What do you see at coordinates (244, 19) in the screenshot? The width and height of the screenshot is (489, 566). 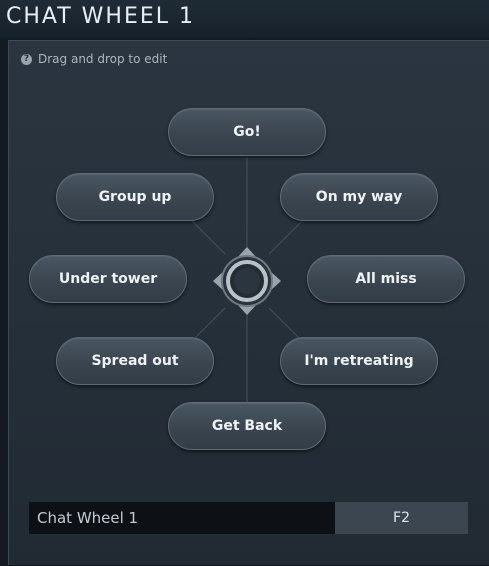 I see `title-bar: CHAT WHEEL 1` at bounding box center [244, 19].